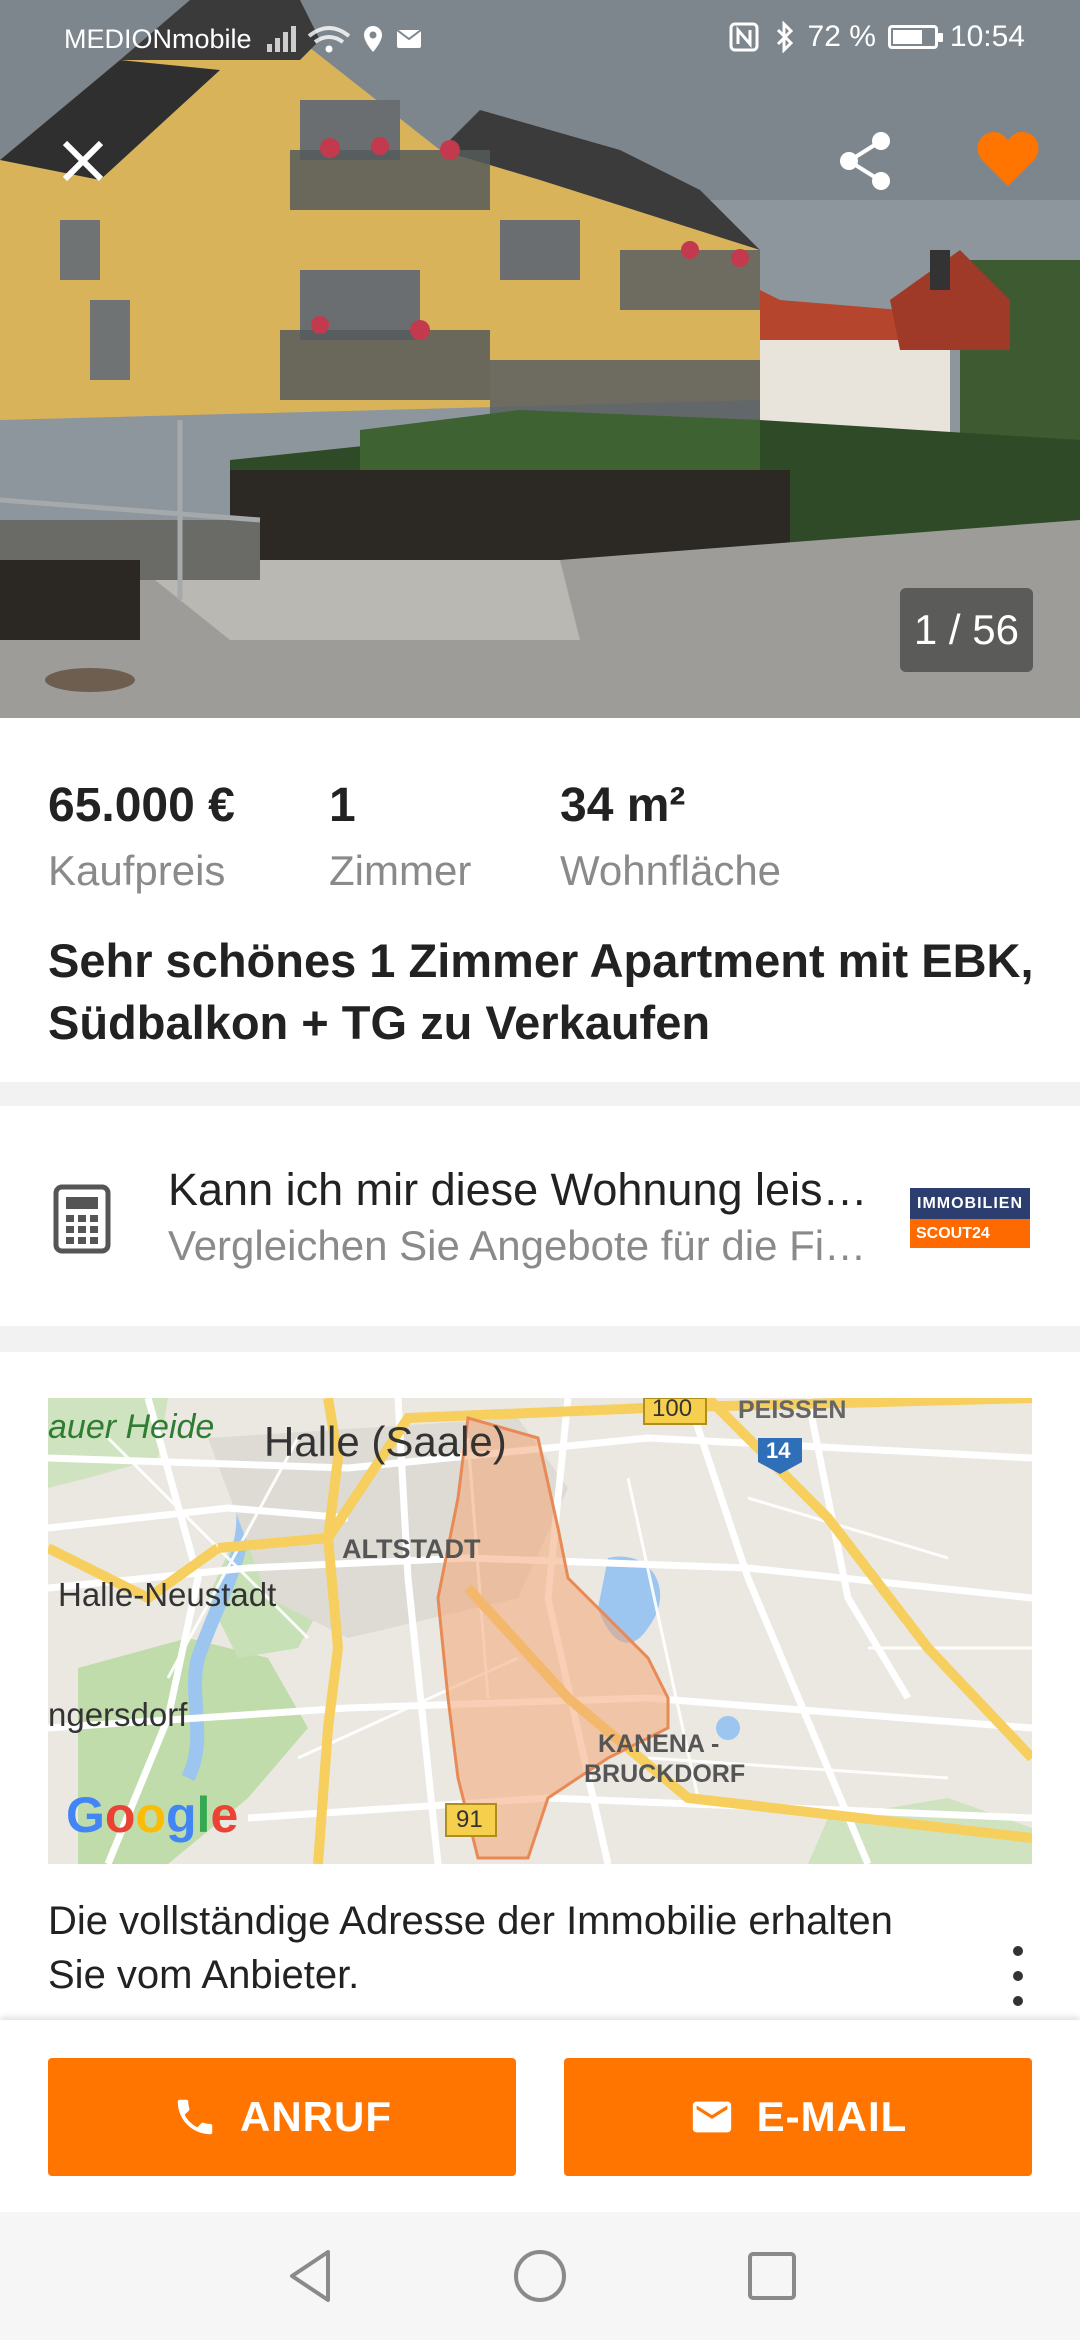 This screenshot has height=2340, width=1080. I want to click on status-icons-right: 72 % 10:54, so click(876, 37).